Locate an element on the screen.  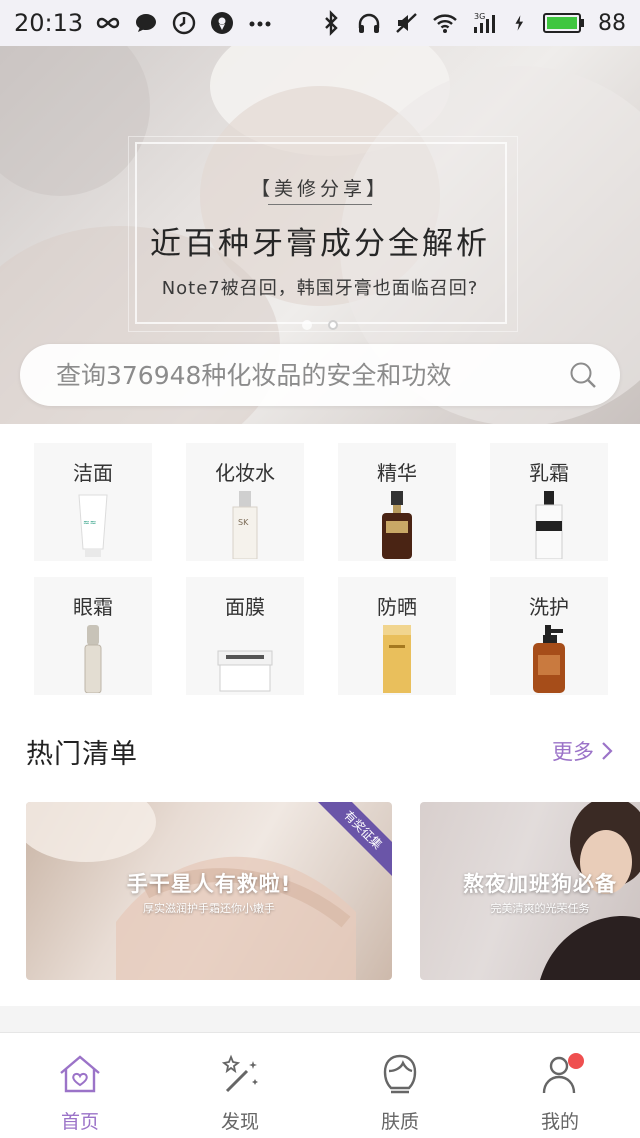
tab-profile: 我的 is located at coordinates (560, 1085).